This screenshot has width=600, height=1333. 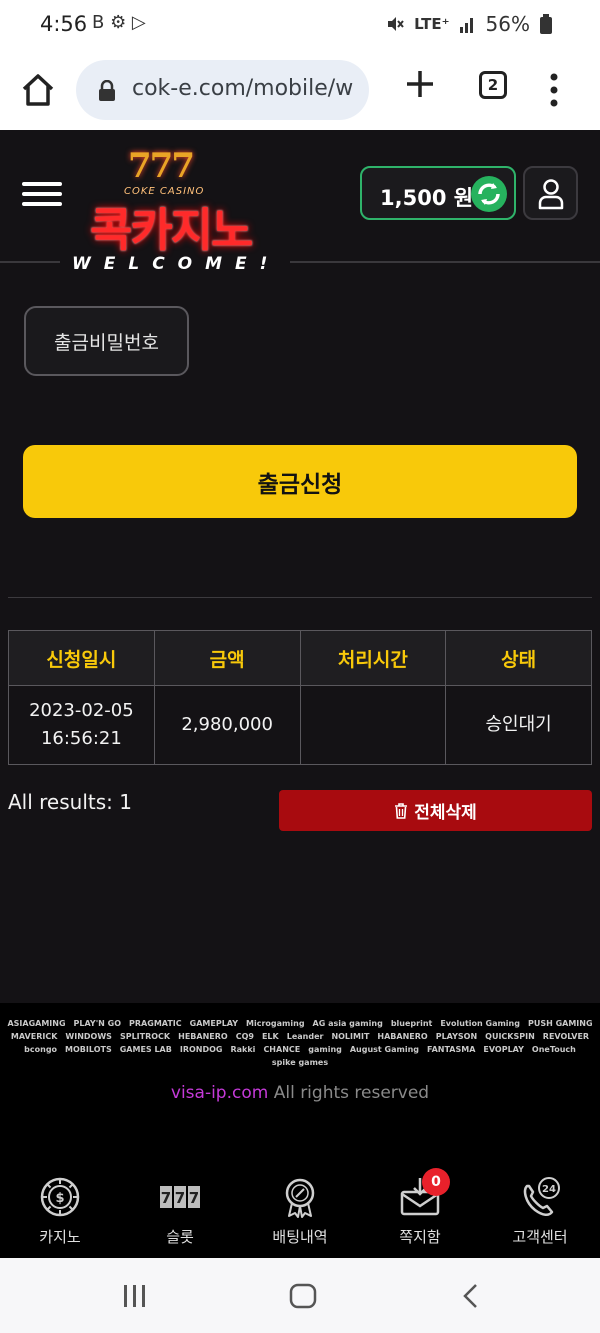 I want to click on status-right: LTE⁺ 56%, so click(x=469, y=24).